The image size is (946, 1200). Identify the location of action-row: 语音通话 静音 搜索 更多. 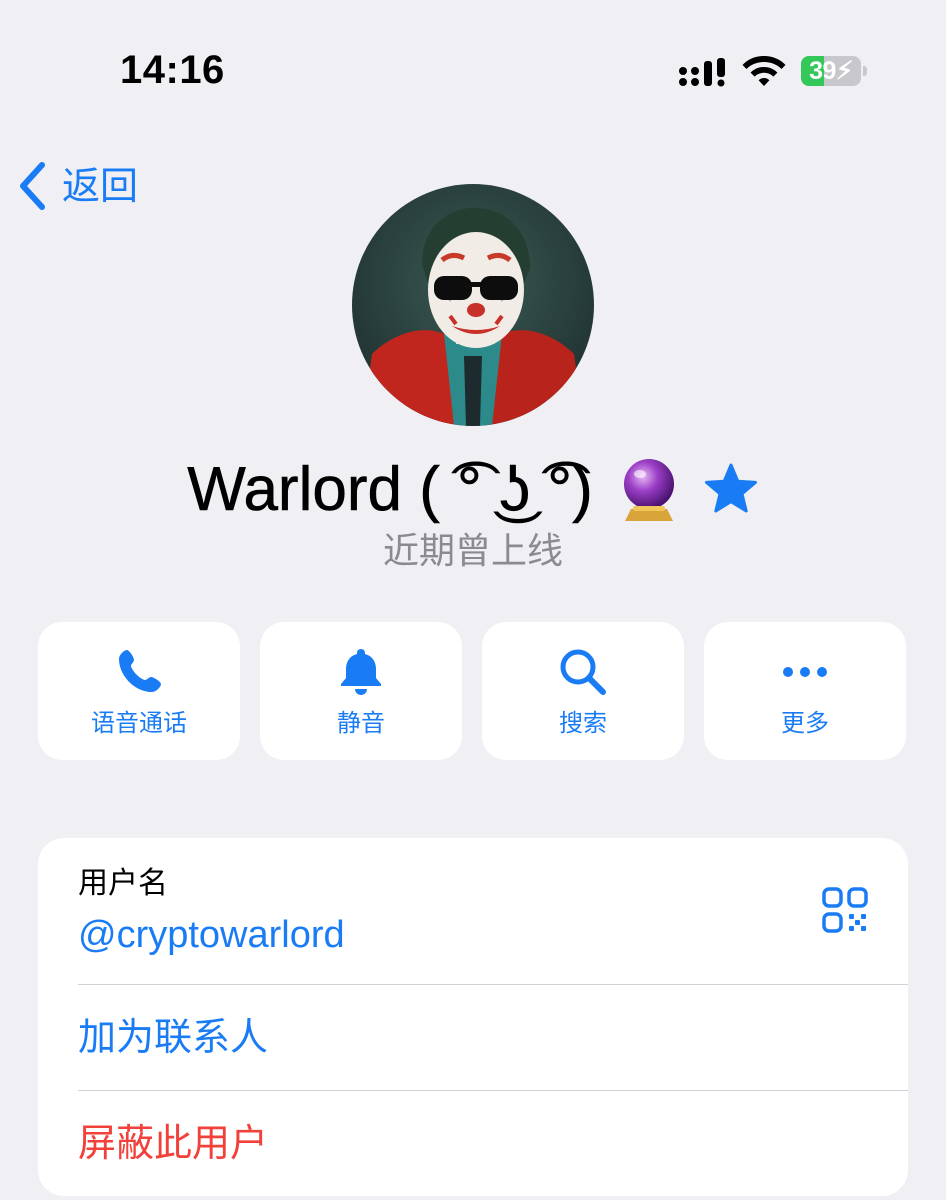
(473, 691).